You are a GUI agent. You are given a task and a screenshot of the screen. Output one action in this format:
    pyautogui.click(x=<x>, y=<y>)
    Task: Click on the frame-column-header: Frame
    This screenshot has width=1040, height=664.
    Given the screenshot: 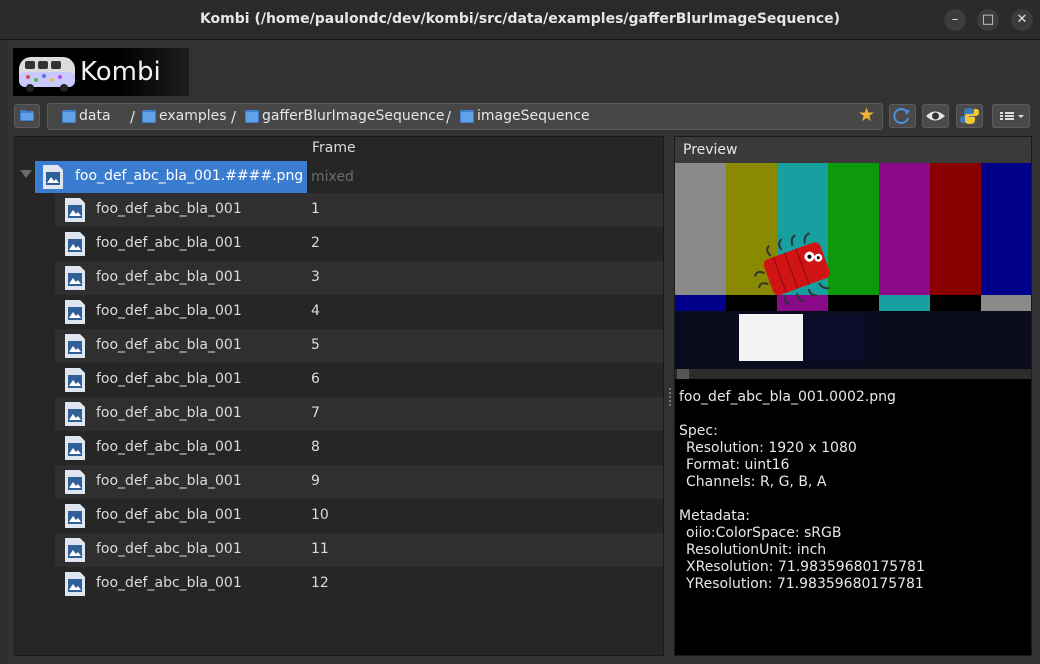 What is the action you would take?
    pyautogui.click(x=334, y=148)
    